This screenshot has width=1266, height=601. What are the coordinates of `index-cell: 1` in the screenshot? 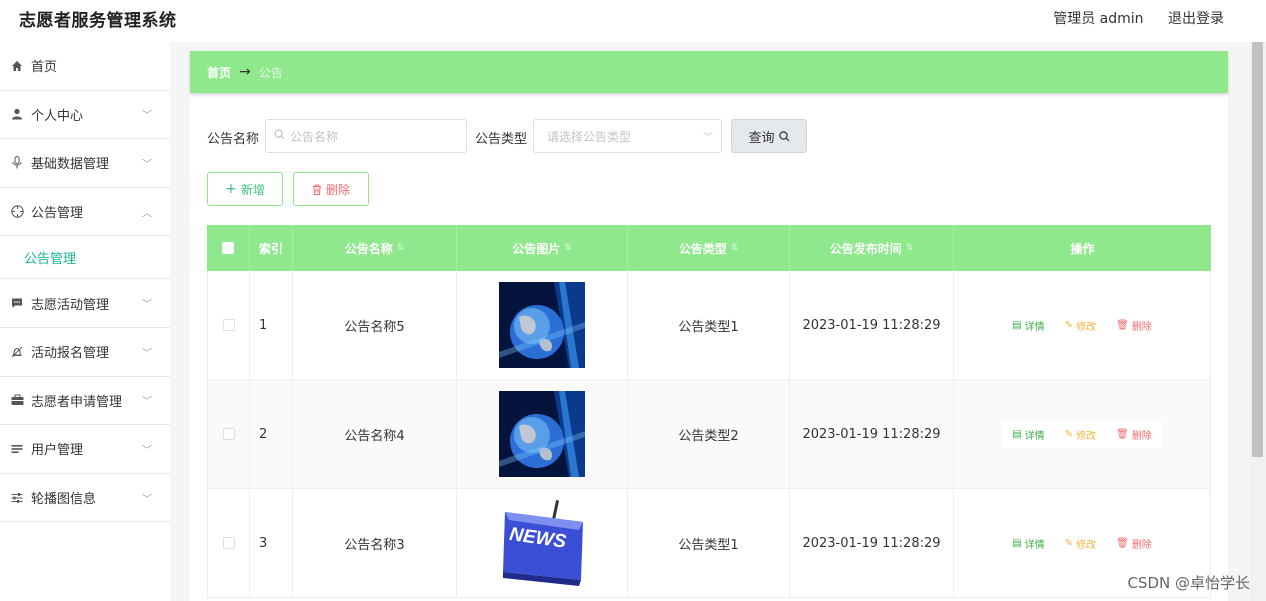 It's located at (271, 325).